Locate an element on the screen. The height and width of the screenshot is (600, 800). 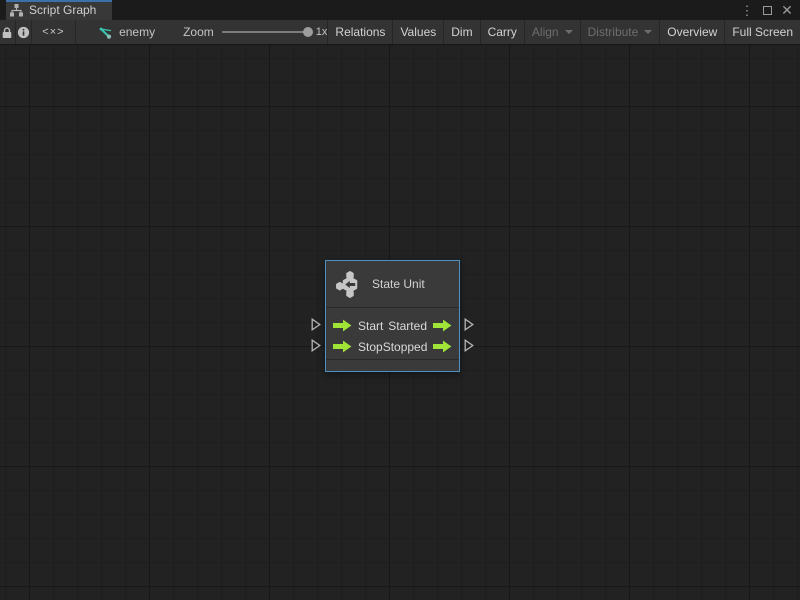
lock-icon is located at coordinates (7, 32).